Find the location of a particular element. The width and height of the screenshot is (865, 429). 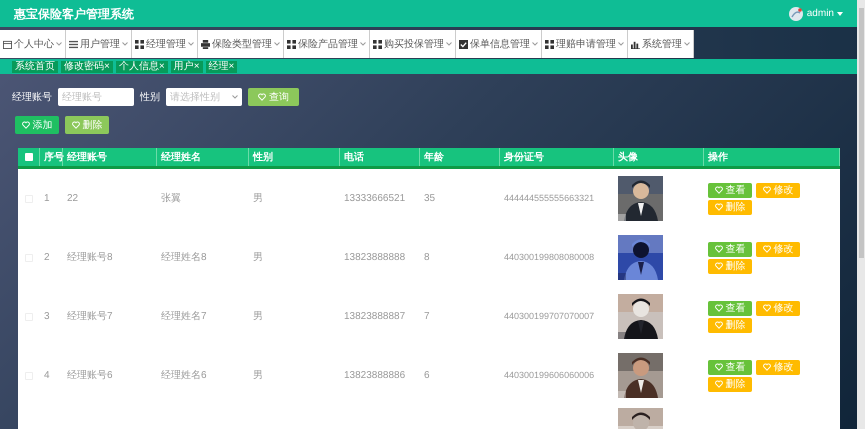

table-cell-text: 经理姓名6 is located at coordinates (184, 376).